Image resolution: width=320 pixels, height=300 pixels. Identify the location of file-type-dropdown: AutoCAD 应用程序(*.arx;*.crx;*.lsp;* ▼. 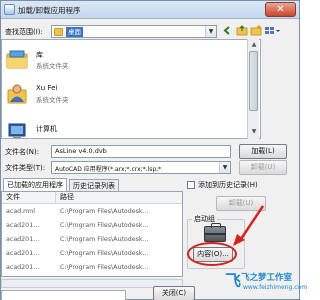
(141, 167).